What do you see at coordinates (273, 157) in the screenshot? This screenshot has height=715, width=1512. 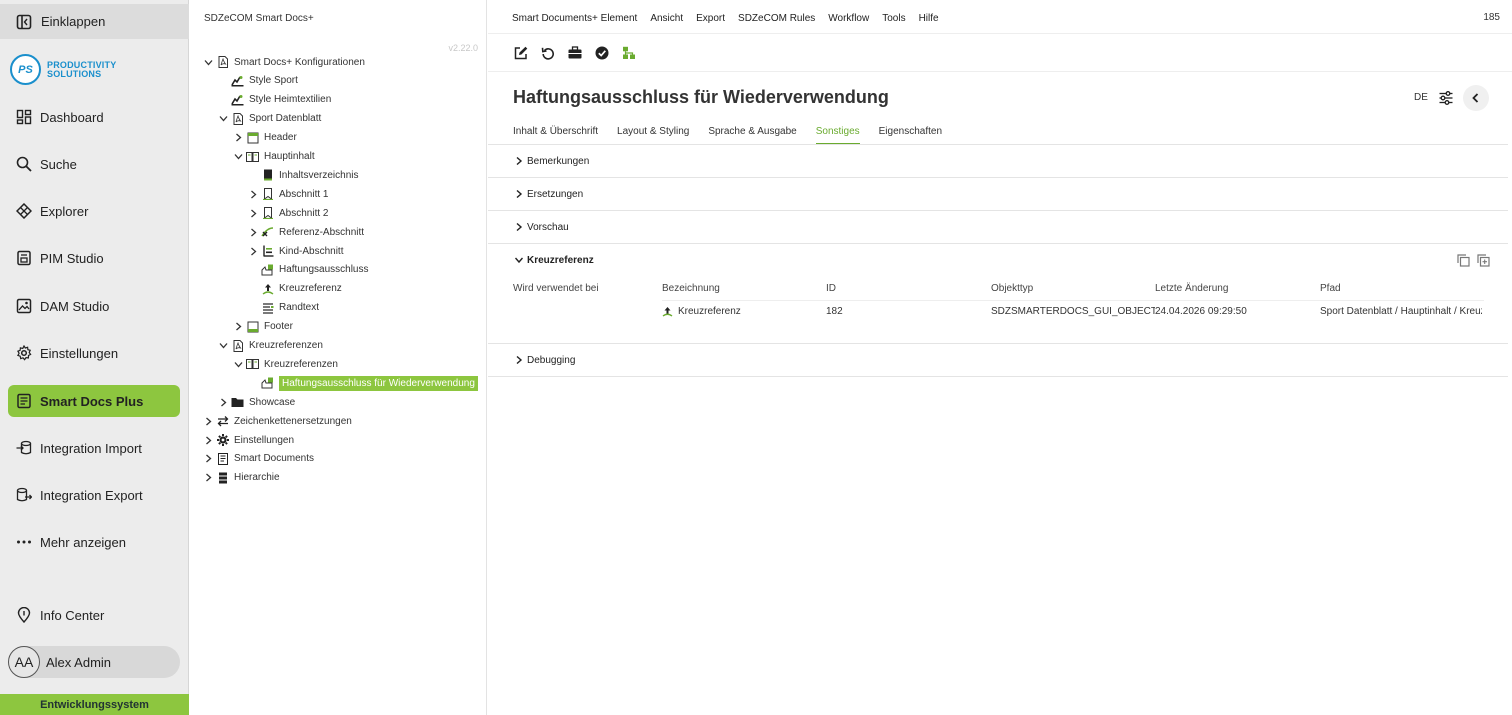 I see `tree-node: Hauptinhalt` at bounding box center [273, 157].